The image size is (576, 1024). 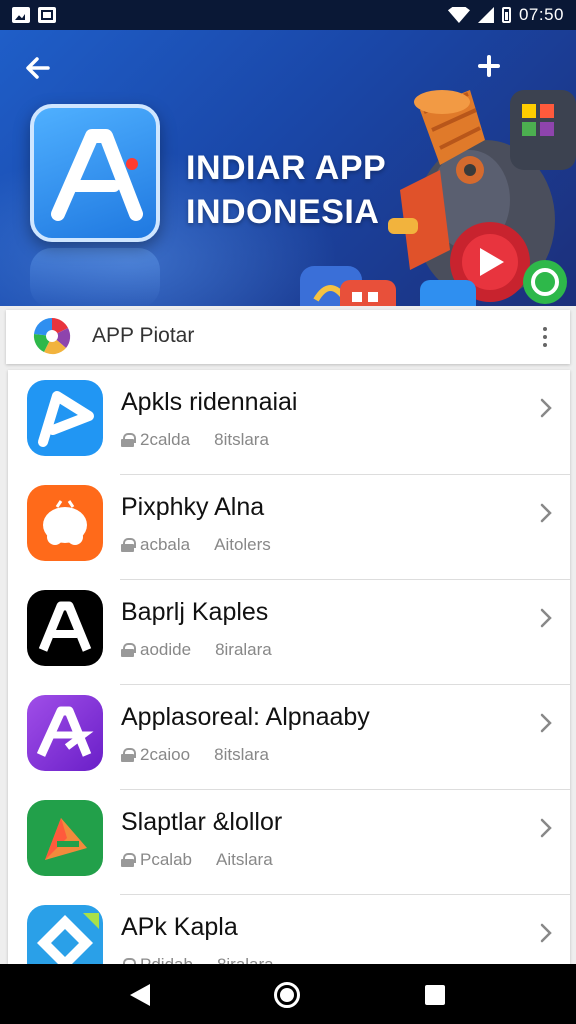 What do you see at coordinates (541, 14) in the screenshot?
I see `status-time: 07:50` at bounding box center [541, 14].